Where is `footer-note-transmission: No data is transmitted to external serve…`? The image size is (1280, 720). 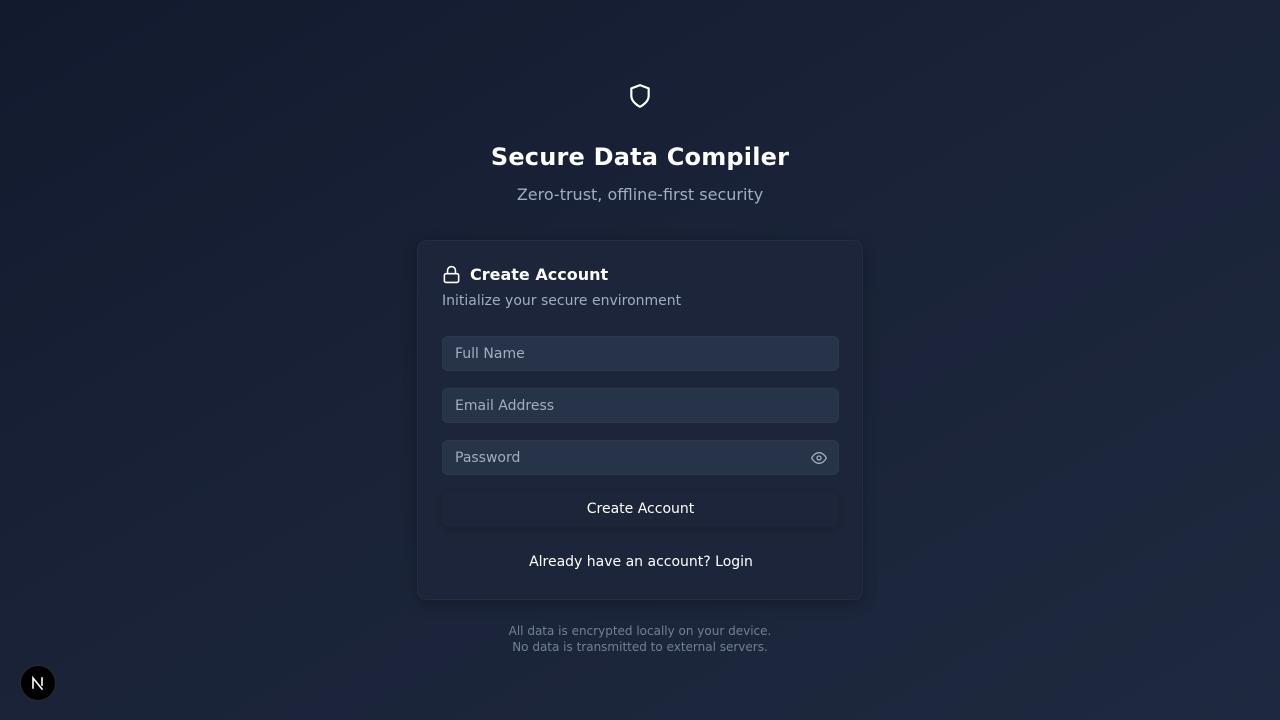
footer-note-transmission: No data is transmitted to external serve… is located at coordinates (640, 647).